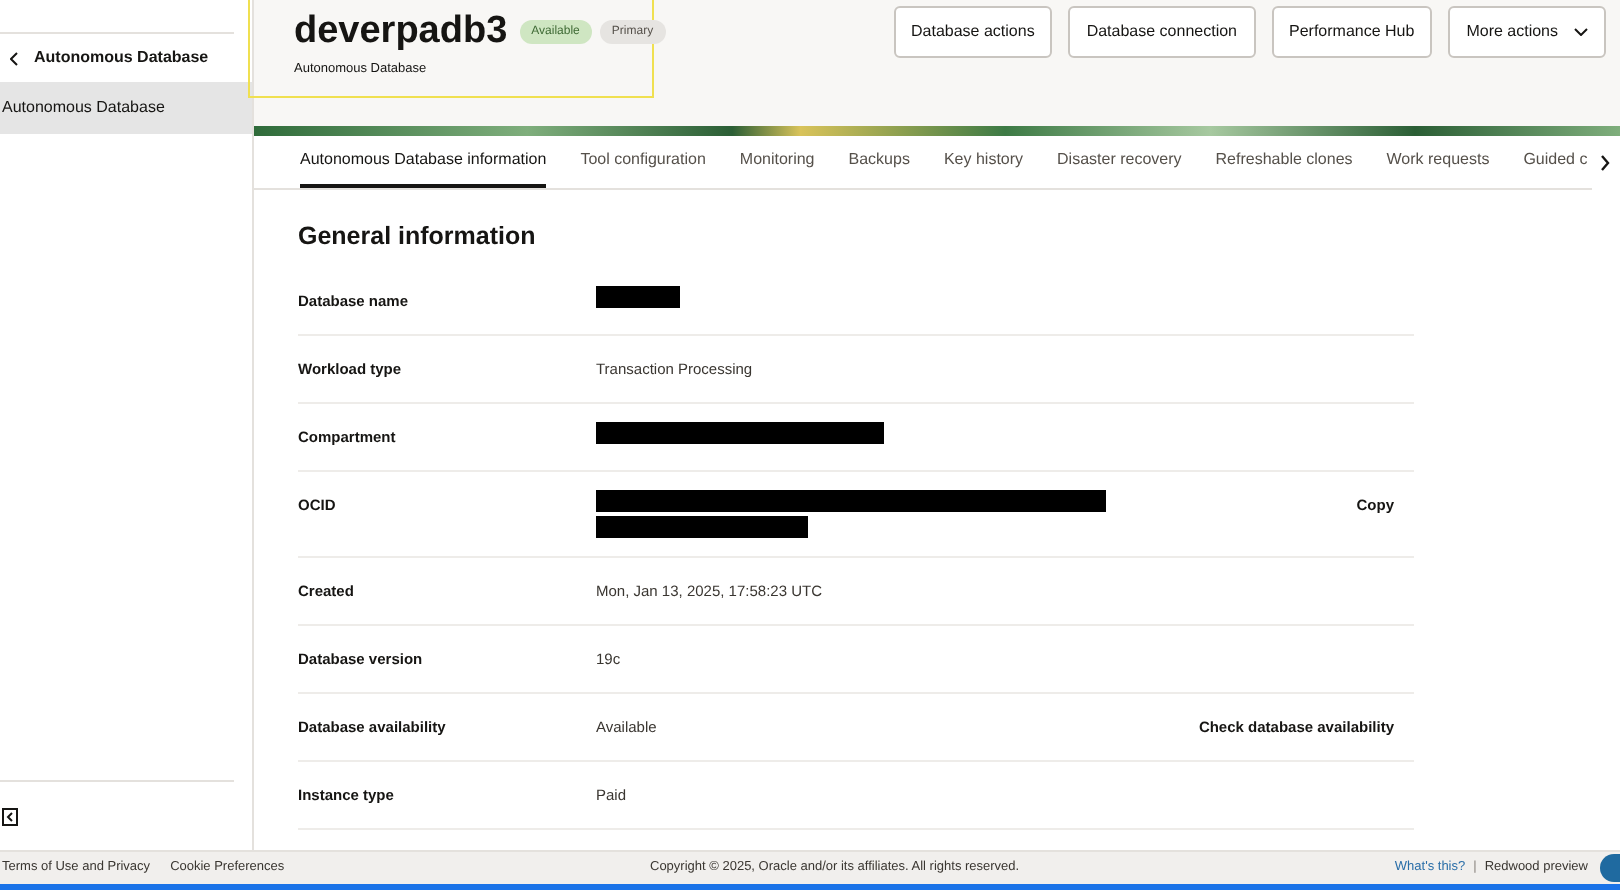  Describe the element at coordinates (1527, 32) in the screenshot. I see `more-actions-button: More actions` at that location.